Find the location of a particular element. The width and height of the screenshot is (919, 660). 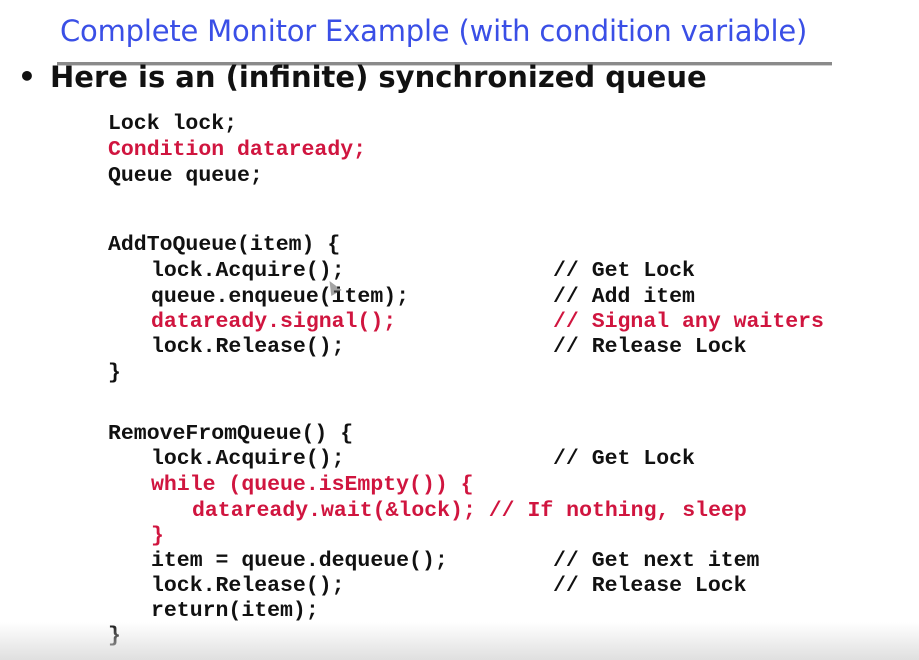

code-line-decl-lock: Lock lock; is located at coordinates (173, 124).